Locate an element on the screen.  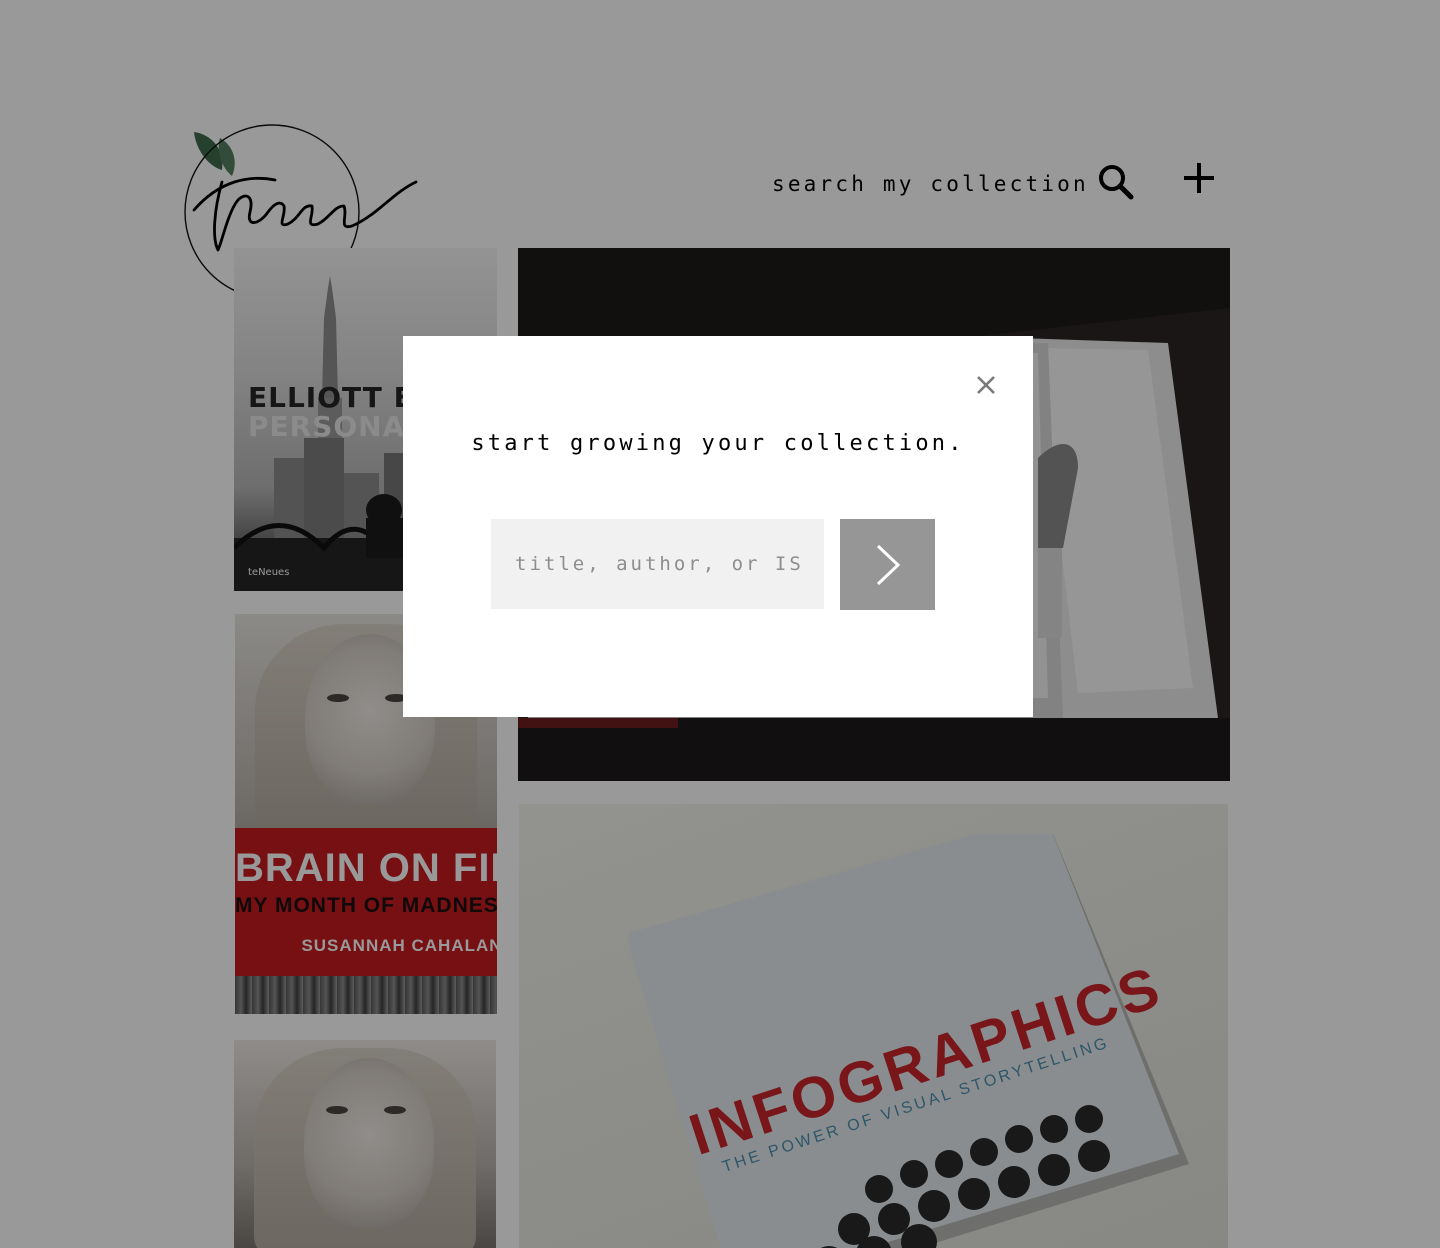
close-icon is located at coordinates (986, 385).